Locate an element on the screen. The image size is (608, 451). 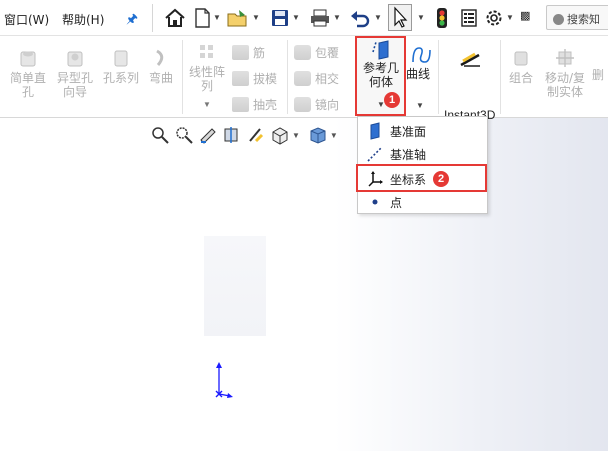
shell-icon is located at coordinates (240, 104).